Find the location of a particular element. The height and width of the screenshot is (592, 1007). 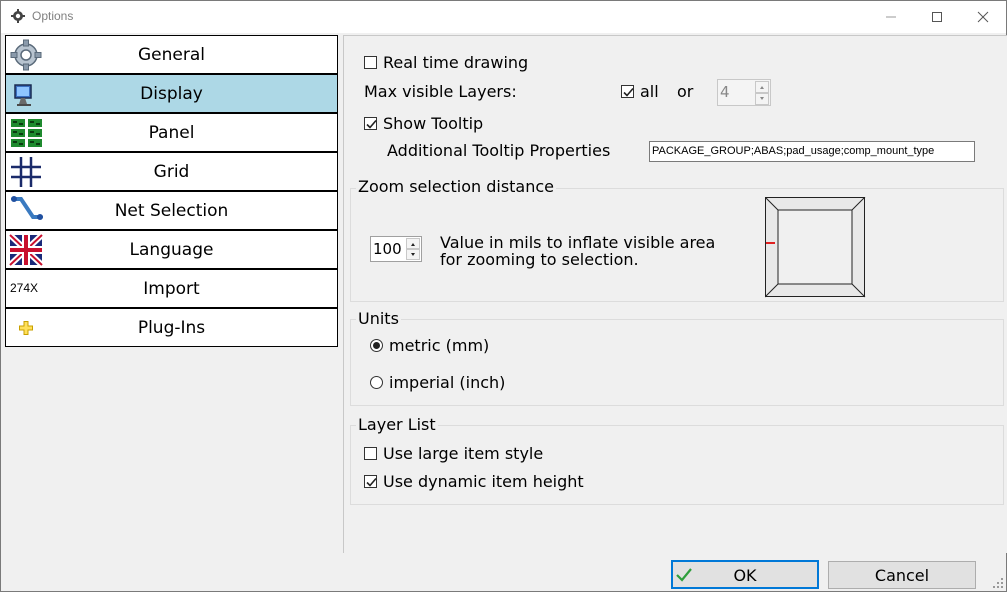

layer-list-title: Layer List is located at coordinates (397, 424).